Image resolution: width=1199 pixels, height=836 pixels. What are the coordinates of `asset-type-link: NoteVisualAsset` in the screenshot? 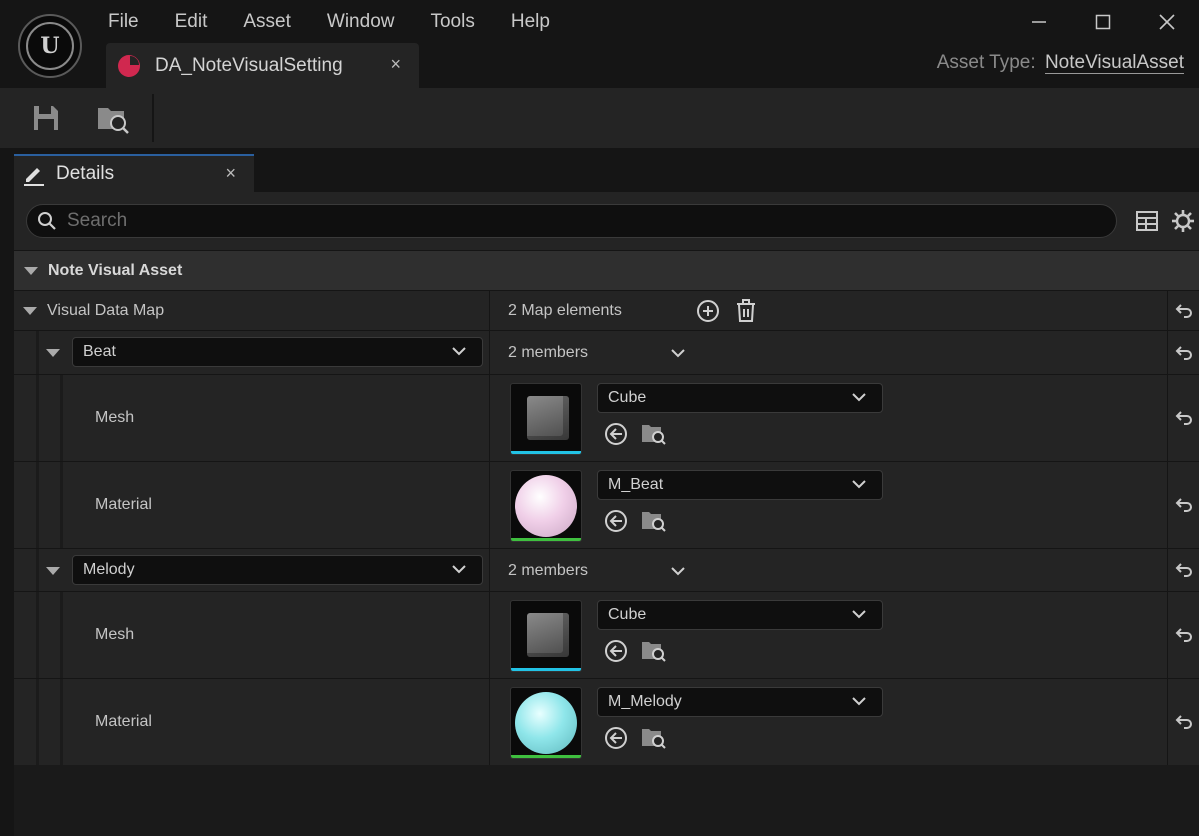 It's located at (1114, 63).